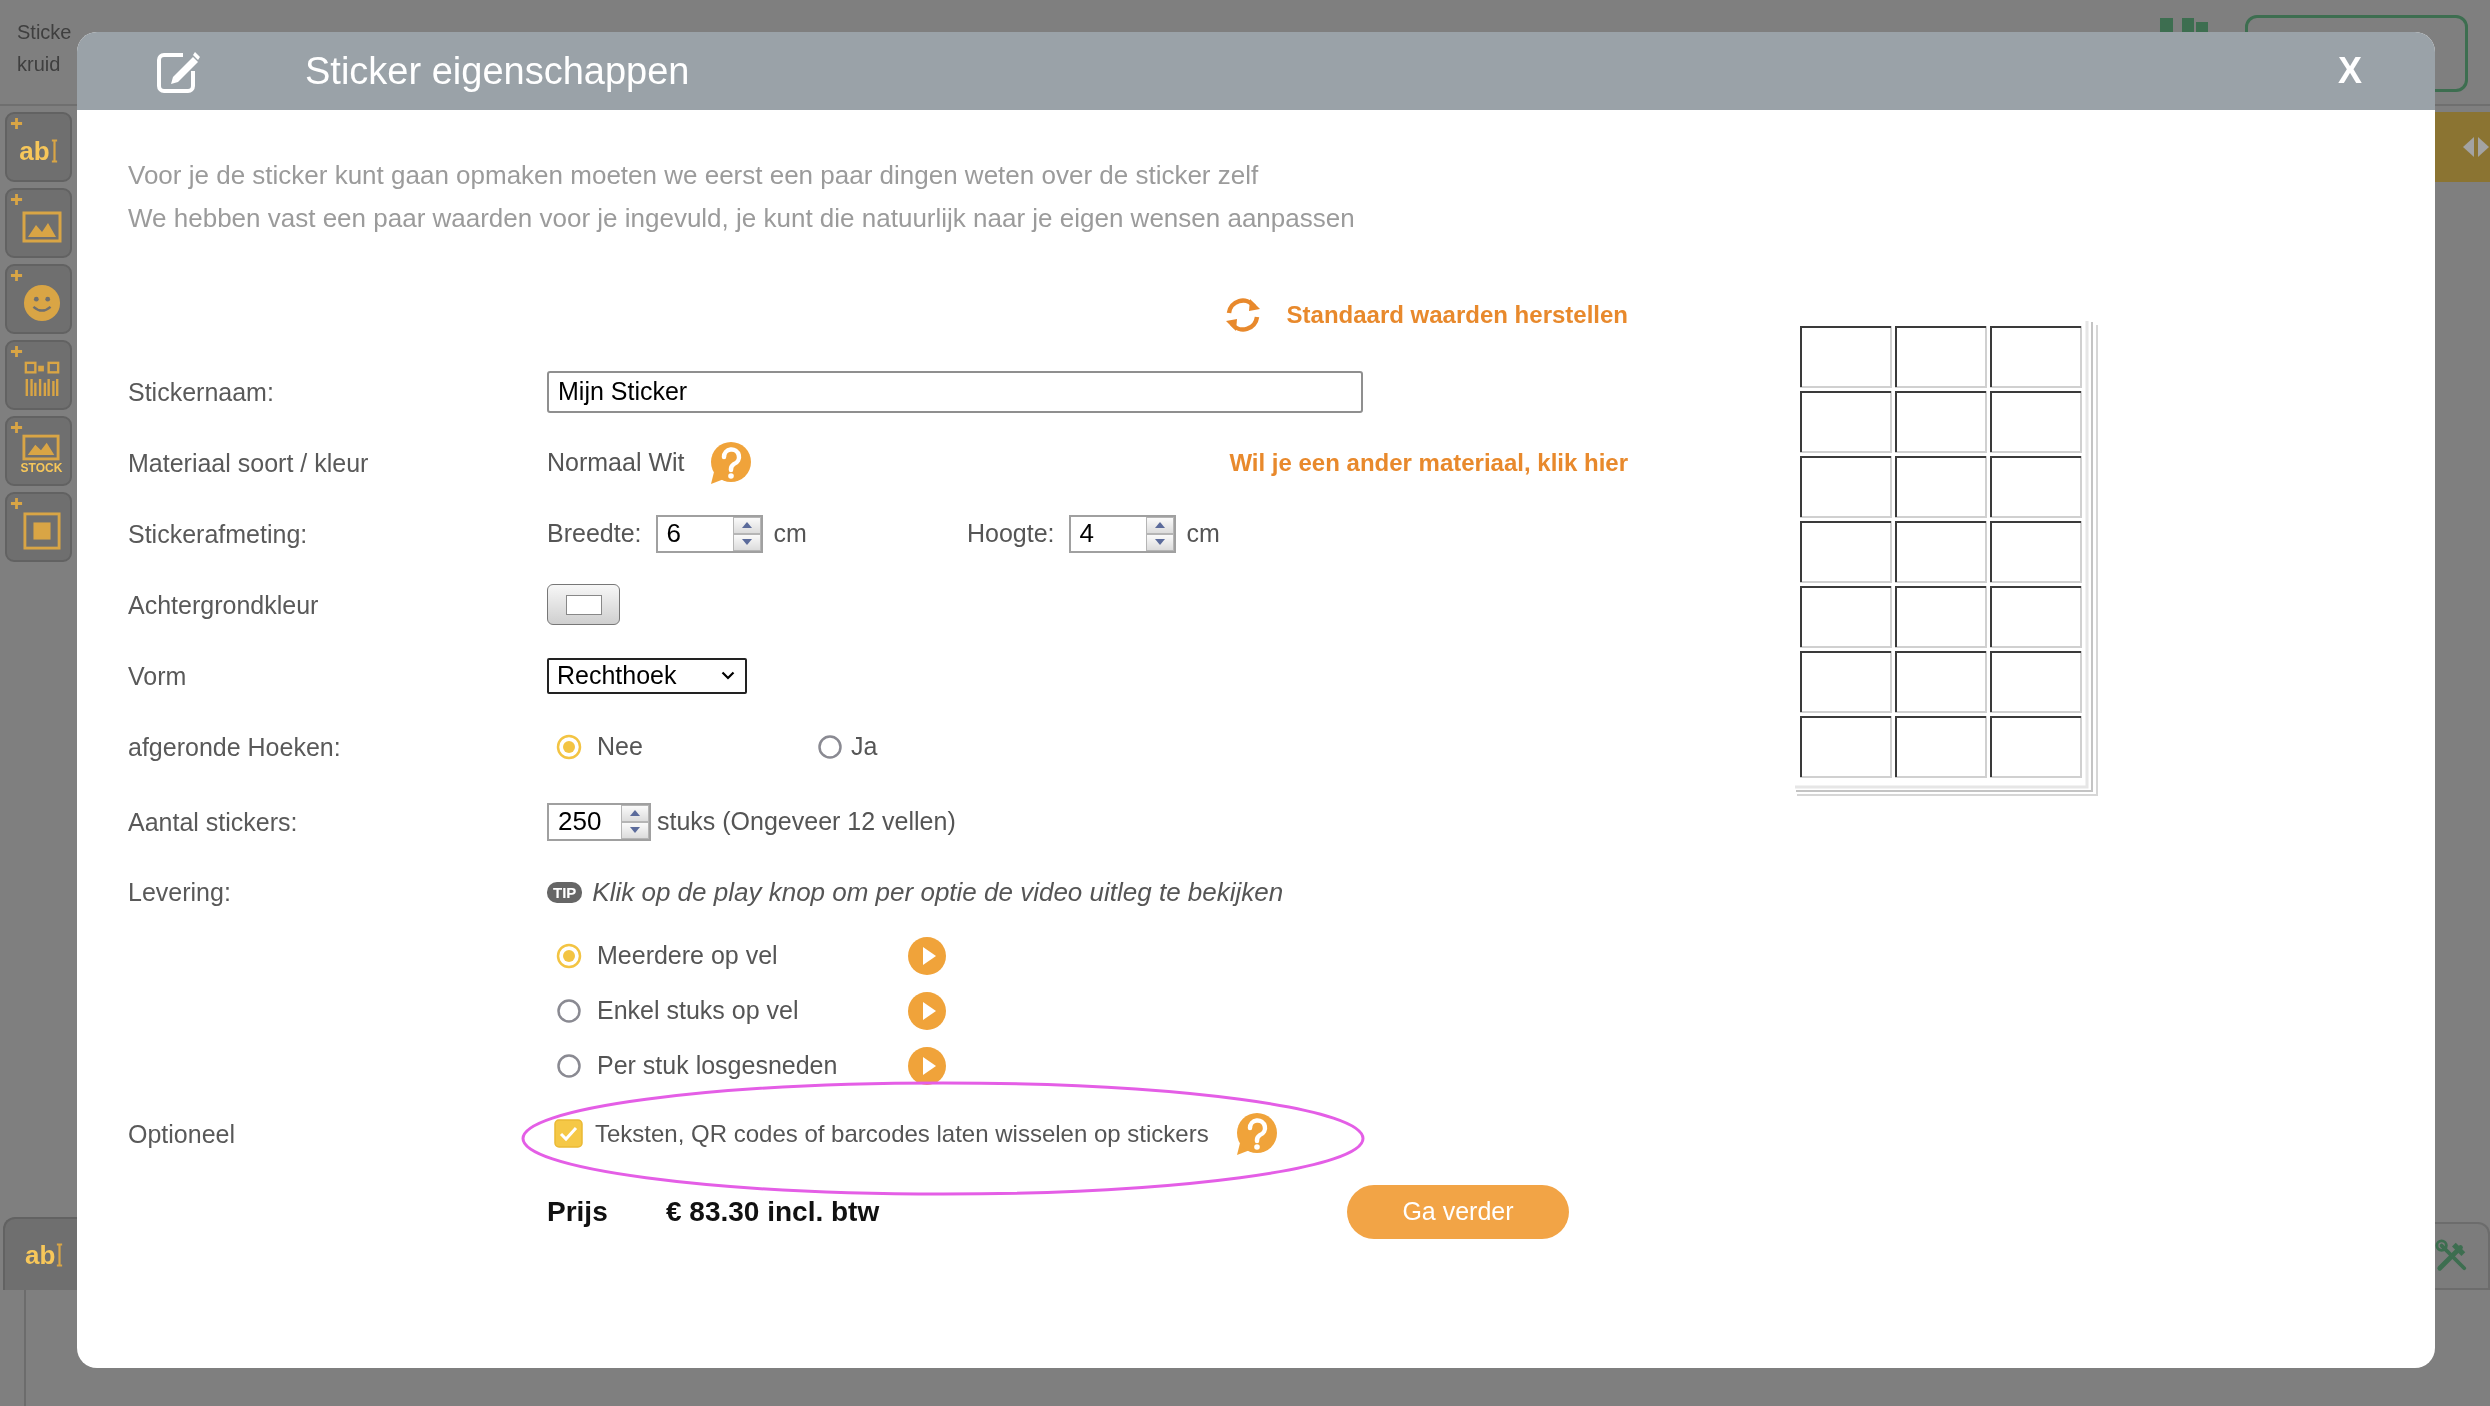 This screenshot has height=1406, width=2490. What do you see at coordinates (218, 533) in the screenshot?
I see `field-label: Stickerafmeting:` at bounding box center [218, 533].